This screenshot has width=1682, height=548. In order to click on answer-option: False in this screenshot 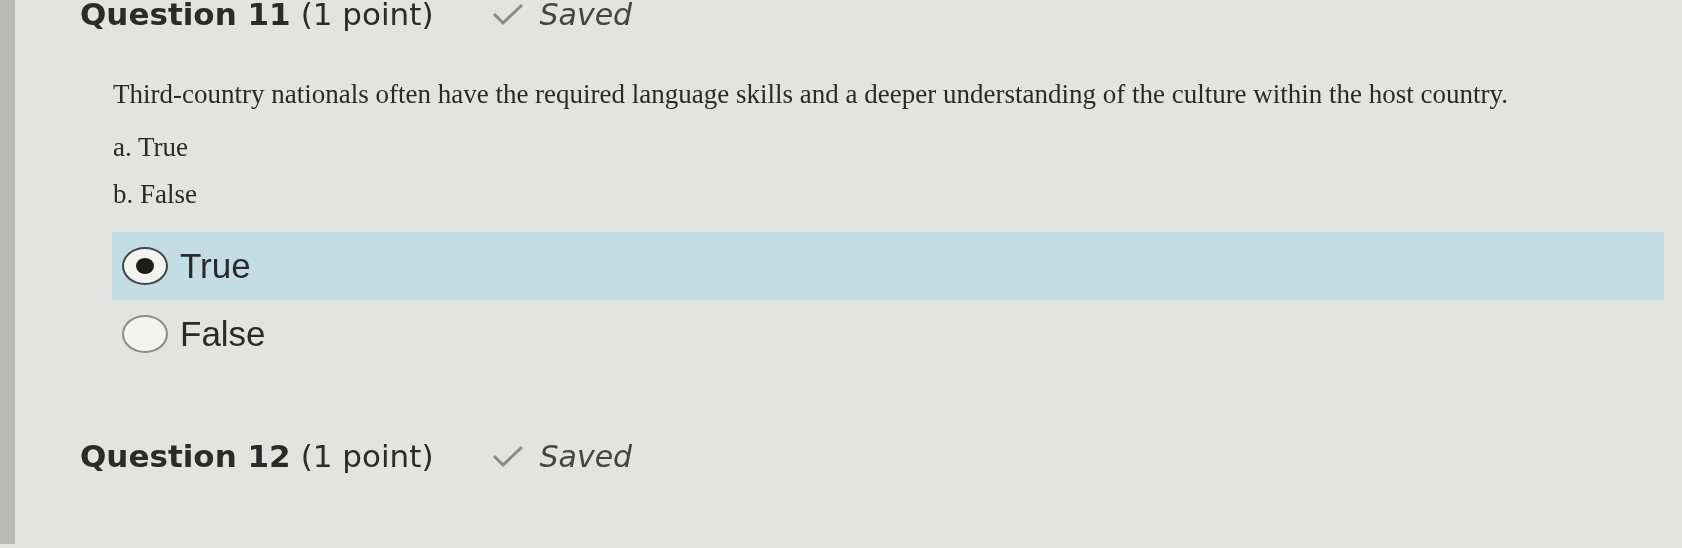, I will do `click(888, 334)`.